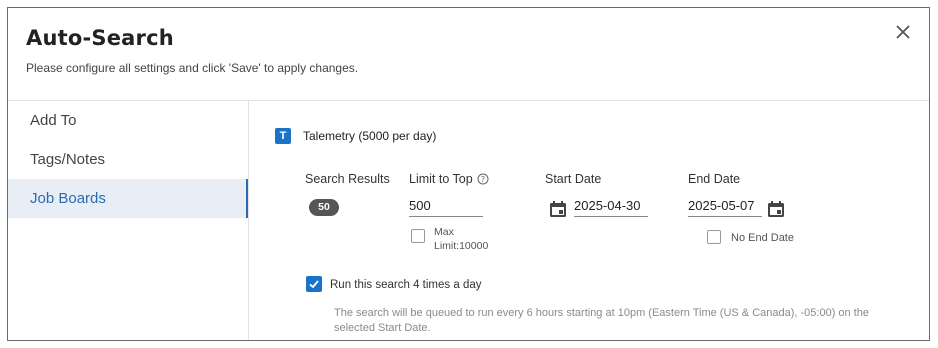 Image resolution: width=938 pixels, height=348 pixels. Describe the element at coordinates (283, 136) in the screenshot. I see `talemetry-logo: T` at that location.